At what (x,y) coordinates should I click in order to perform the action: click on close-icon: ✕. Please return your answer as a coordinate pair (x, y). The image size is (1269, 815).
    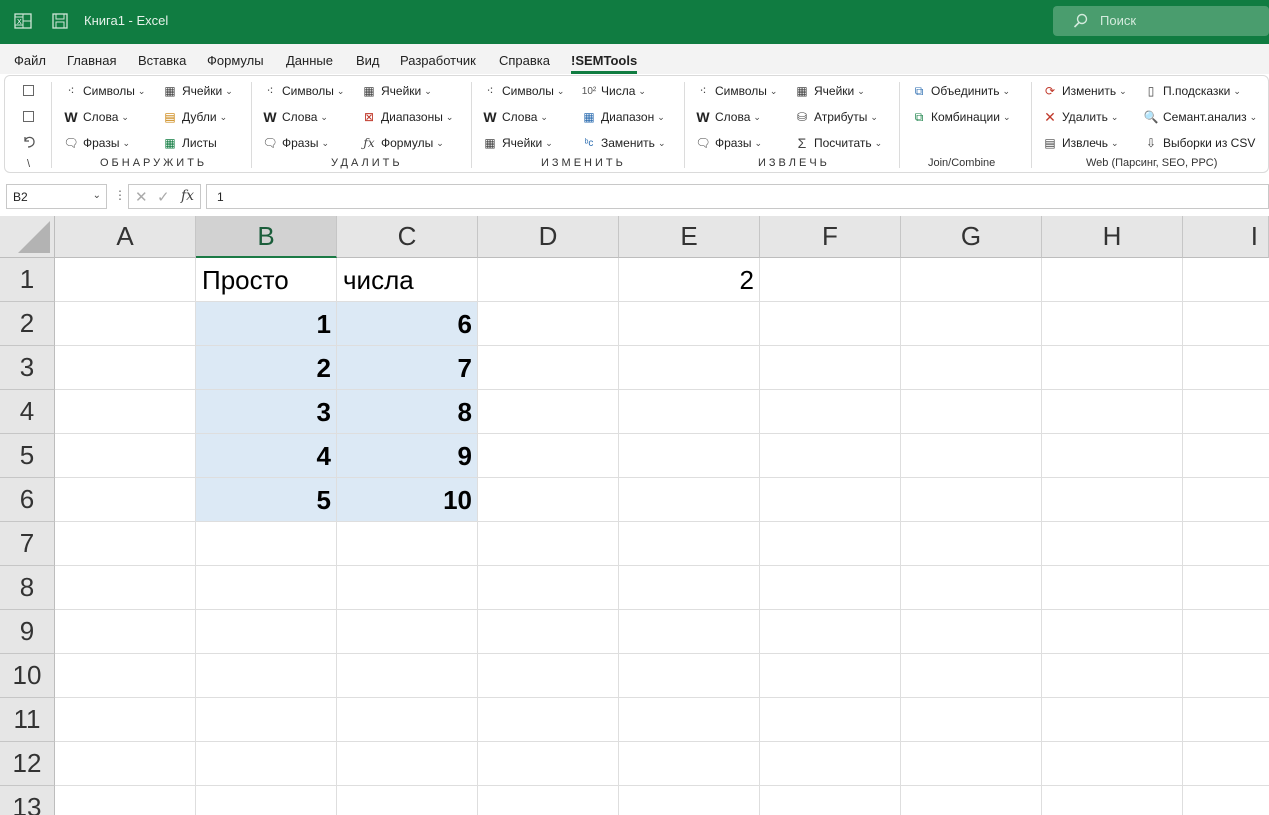
    Looking at the image, I should click on (1050, 116).